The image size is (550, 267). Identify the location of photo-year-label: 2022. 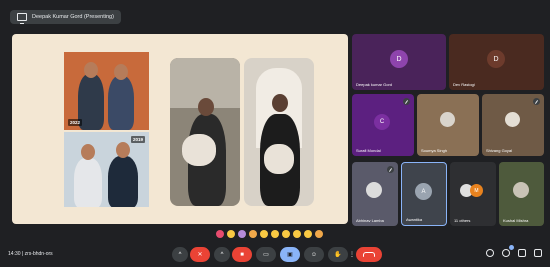
(75, 122).